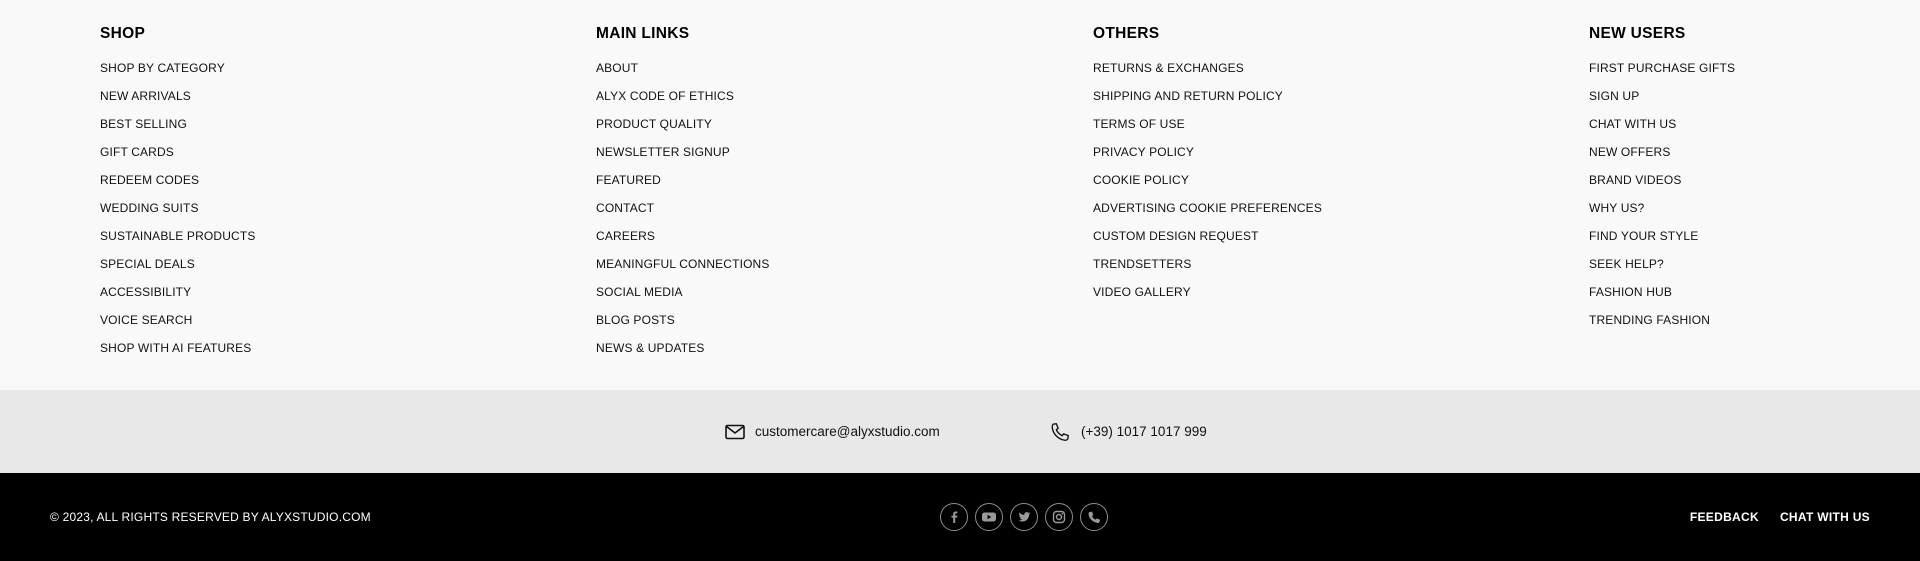  What do you see at coordinates (1142, 264) in the screenshot?
I see `link-trendsetters: TRENDSETTERS` at bounding box center [1142, 264].